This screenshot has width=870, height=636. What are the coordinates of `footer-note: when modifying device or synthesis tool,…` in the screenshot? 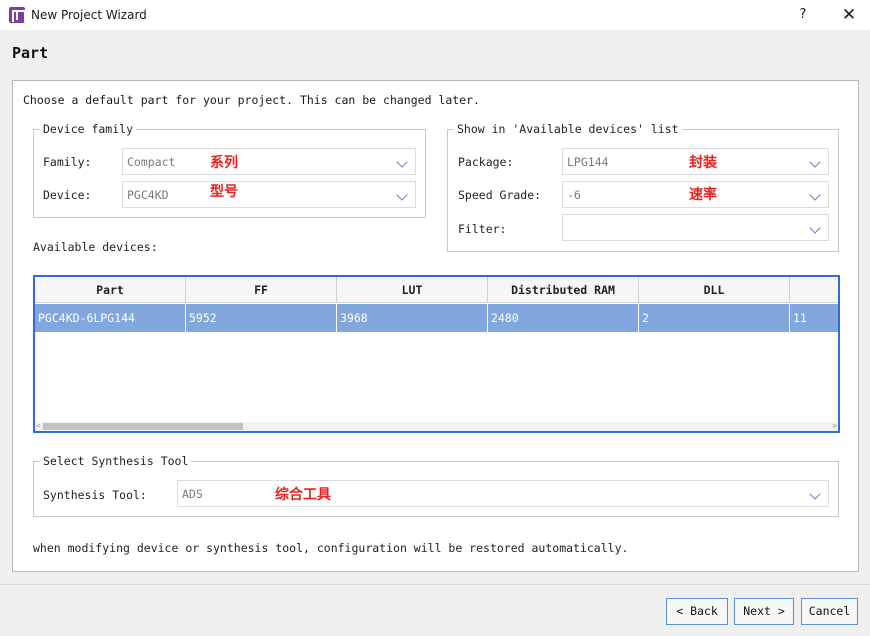 It's located at (331, 548).